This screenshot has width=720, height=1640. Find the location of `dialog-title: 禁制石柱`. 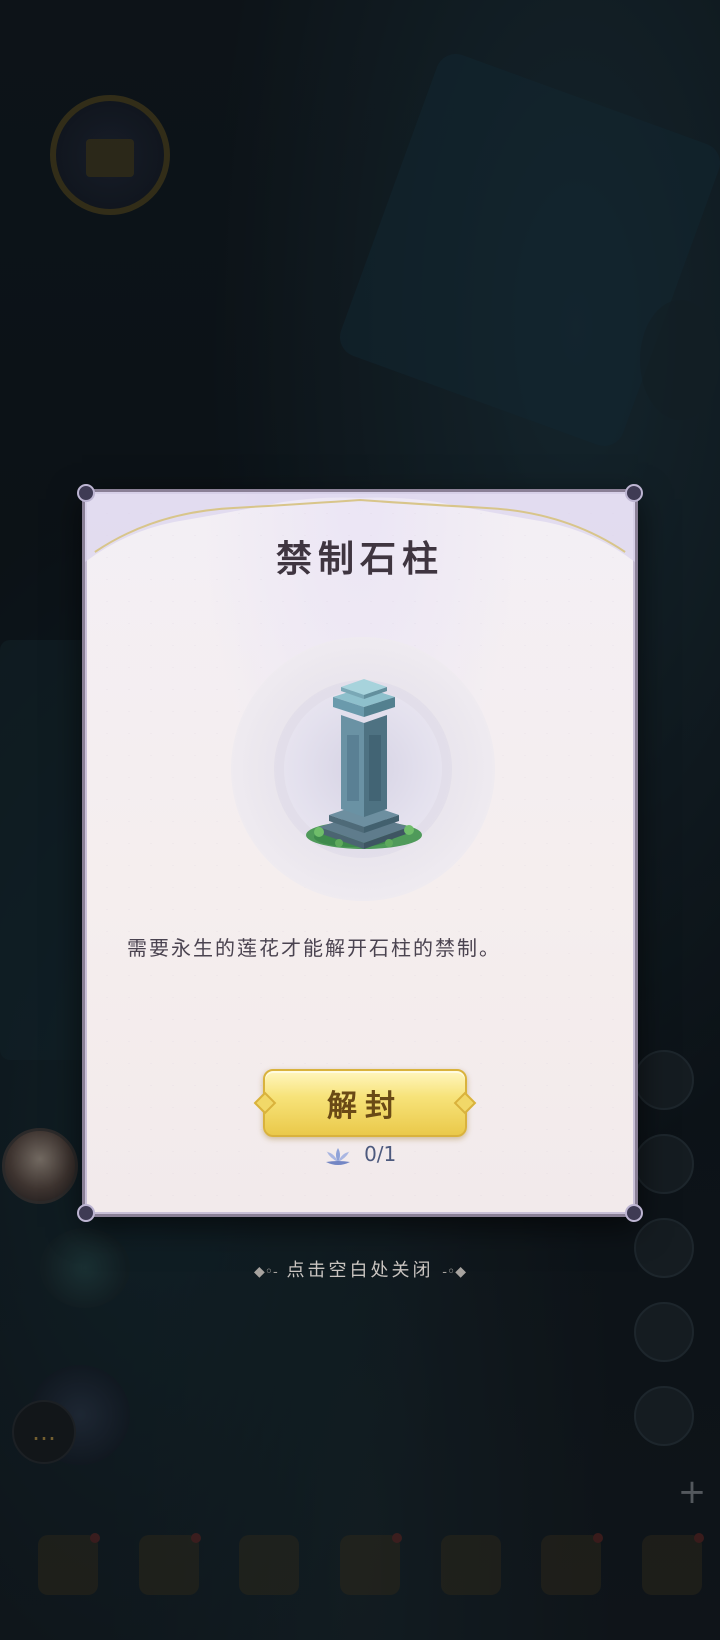

dialog-title: 禁制石柱 is located at coordinates (359, 559).